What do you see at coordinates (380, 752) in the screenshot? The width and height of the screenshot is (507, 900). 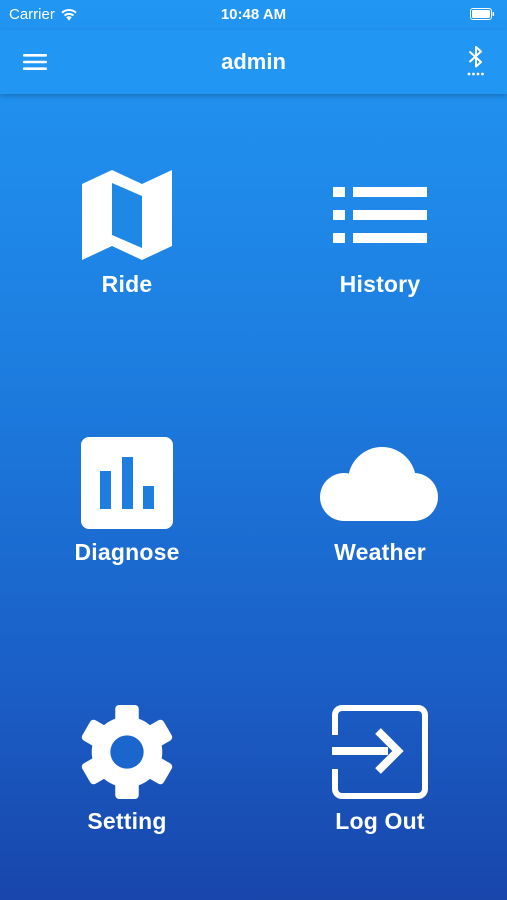 I see `exit-icon` at bounding box center [380, 752].